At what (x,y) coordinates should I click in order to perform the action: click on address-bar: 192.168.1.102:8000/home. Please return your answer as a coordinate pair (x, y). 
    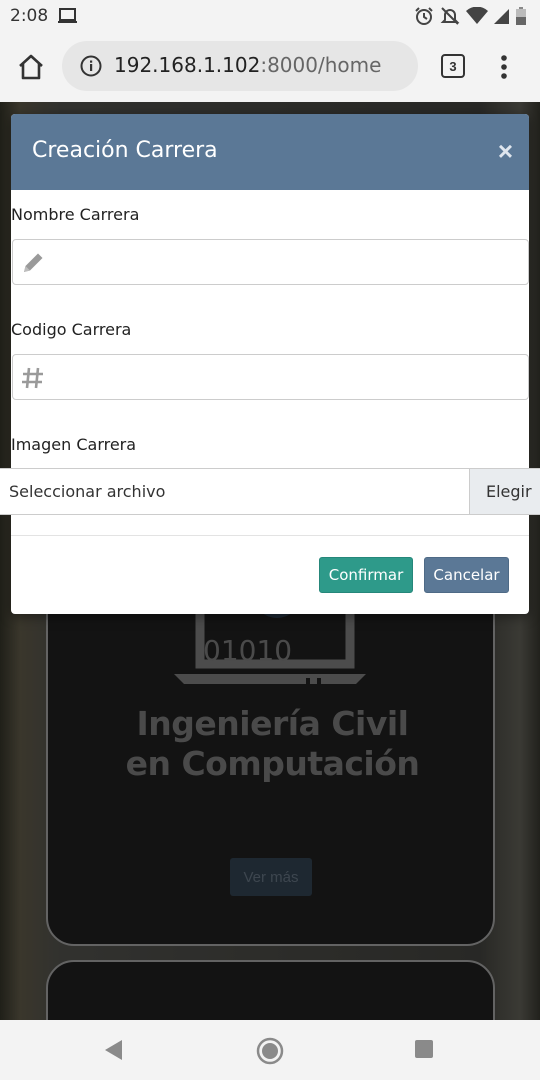
    Looking at the image, I should click on (240, 66).